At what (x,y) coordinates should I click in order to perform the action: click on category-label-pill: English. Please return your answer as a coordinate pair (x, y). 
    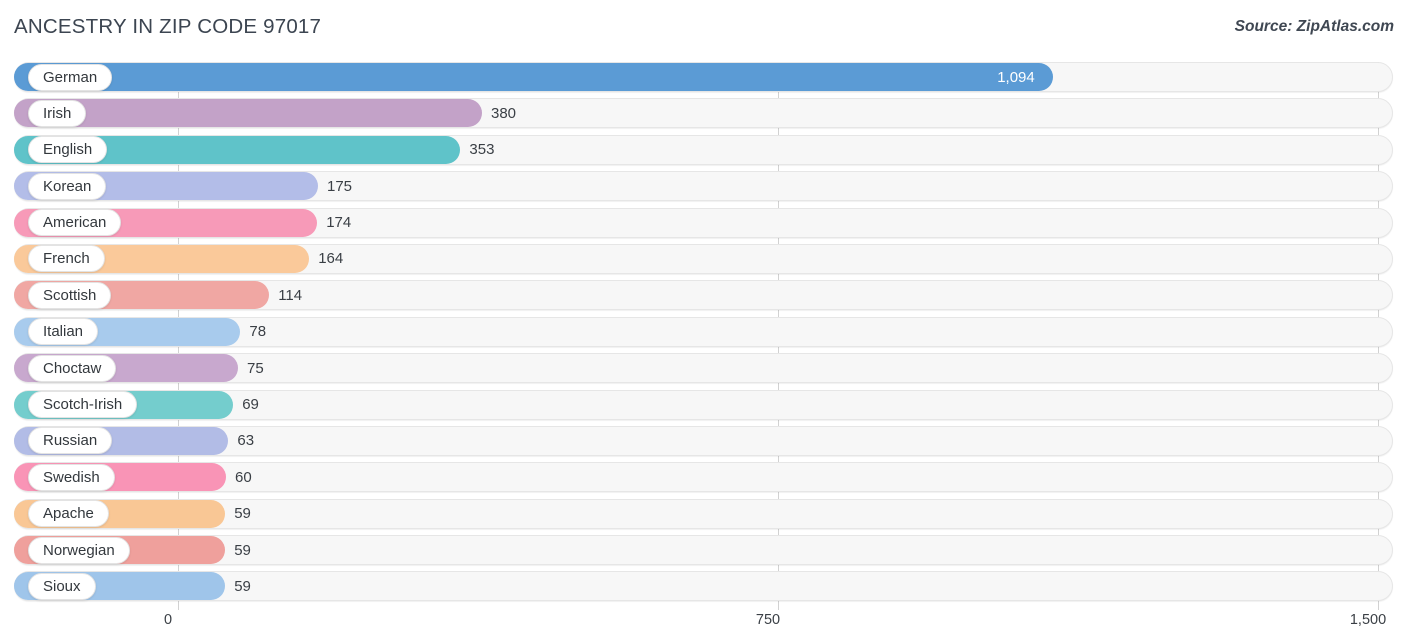
    Looking at the image, I should click on (68, 150).